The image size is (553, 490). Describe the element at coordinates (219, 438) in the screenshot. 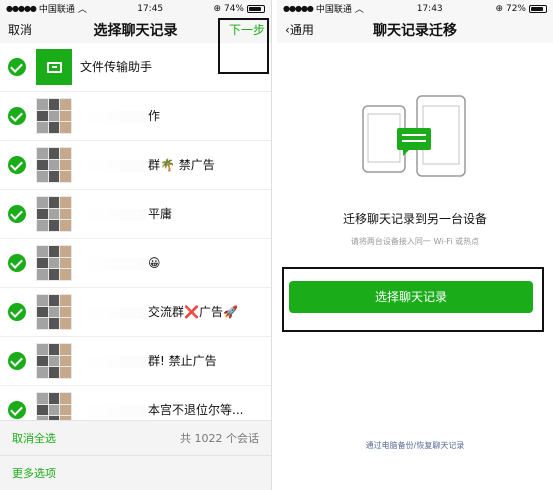

I see `conversation-count: 共 1022 个会话` at that location.